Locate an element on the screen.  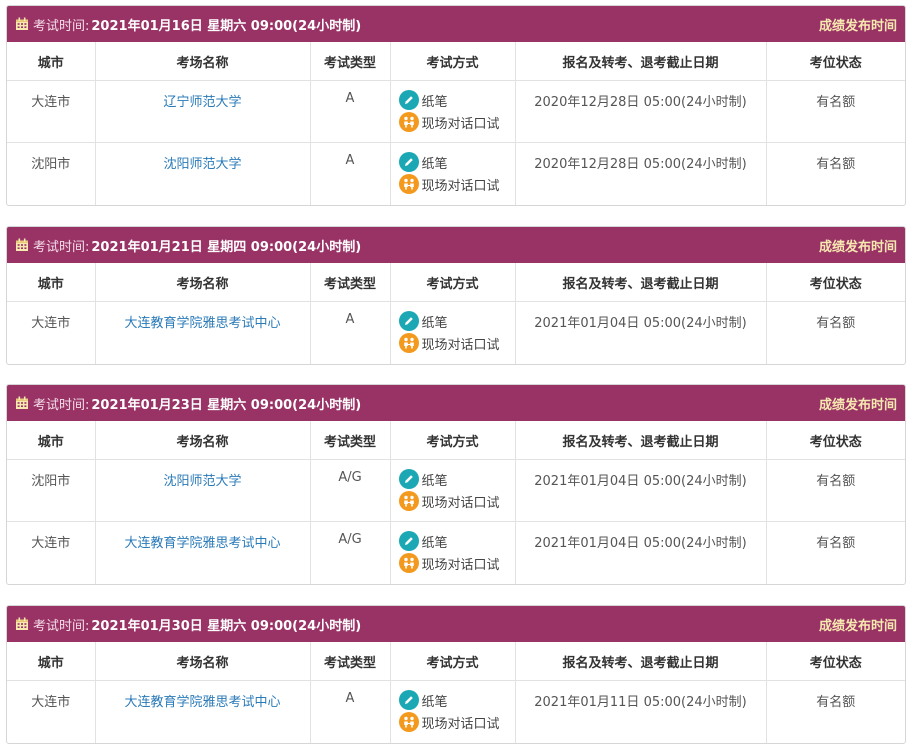
deadline-cell: 2021年01月11日 05:00(24小时制) is located at coordinates (641, 711).